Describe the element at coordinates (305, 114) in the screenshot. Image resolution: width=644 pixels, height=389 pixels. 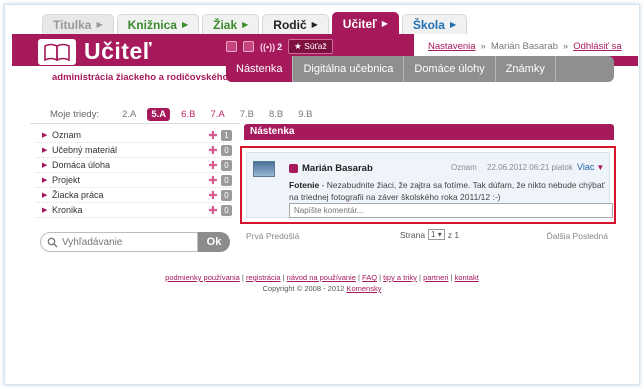
I see `class-9b: 9.B` at that location.